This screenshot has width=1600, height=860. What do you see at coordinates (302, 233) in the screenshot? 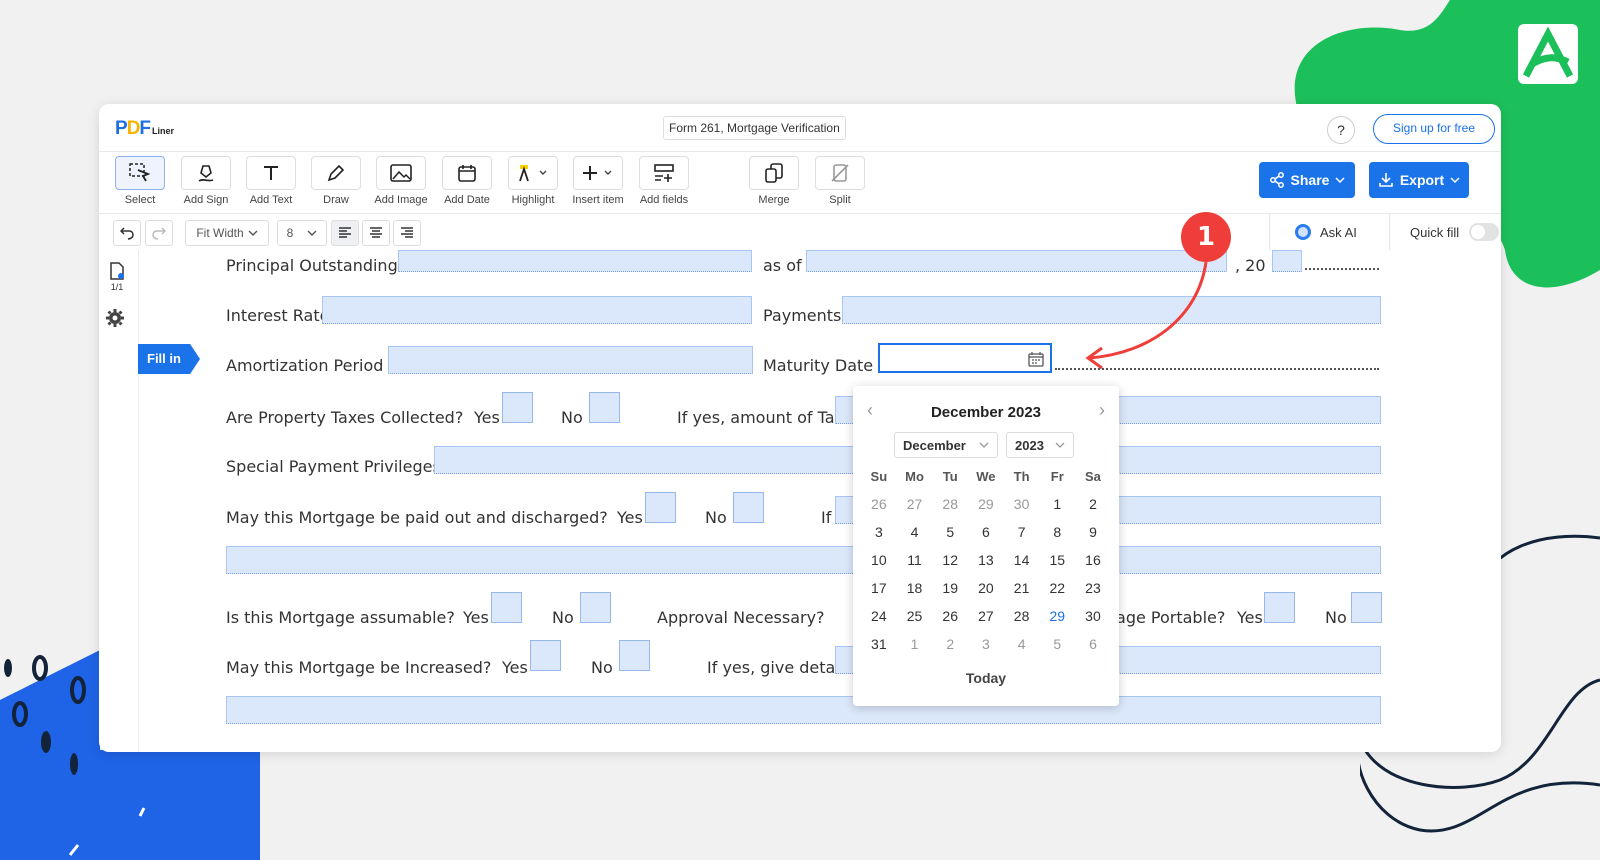
I see `font-size-select: 8` at bounding box center [302, 233].